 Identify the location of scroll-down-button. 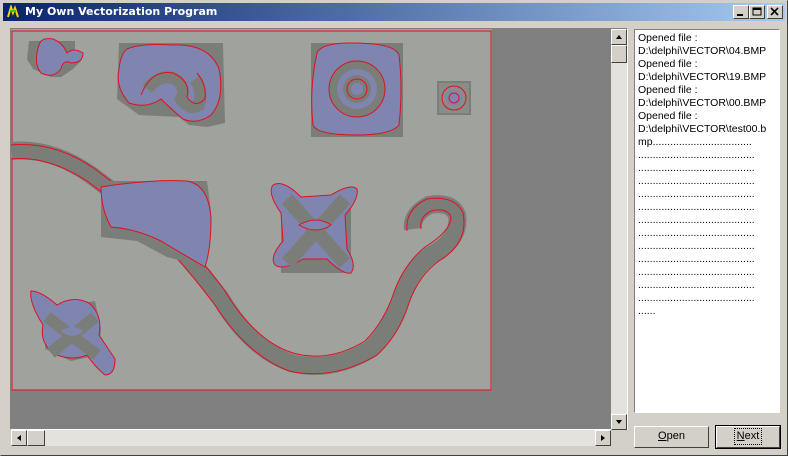
(619, 422).